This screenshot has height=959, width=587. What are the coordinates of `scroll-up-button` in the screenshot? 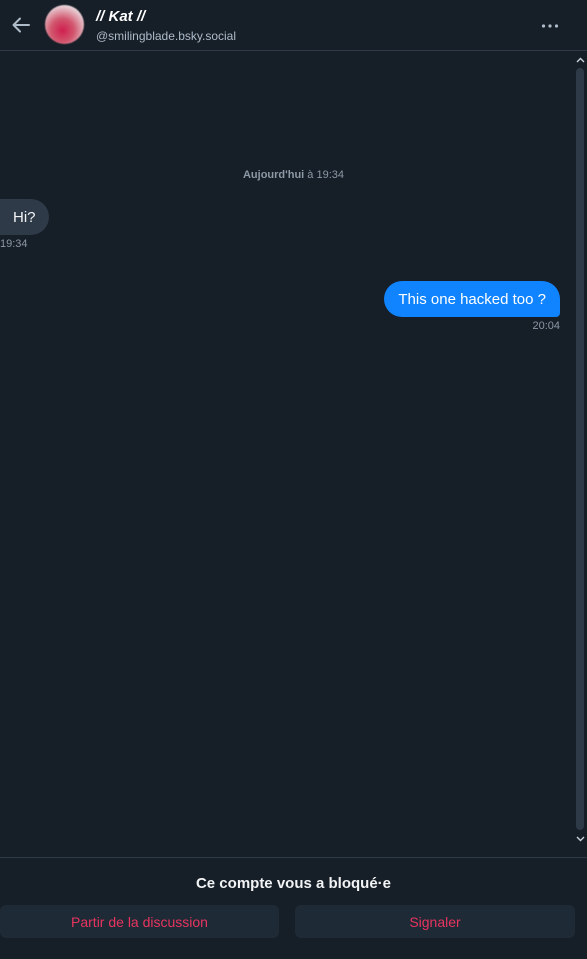 It's located at (580, 60).